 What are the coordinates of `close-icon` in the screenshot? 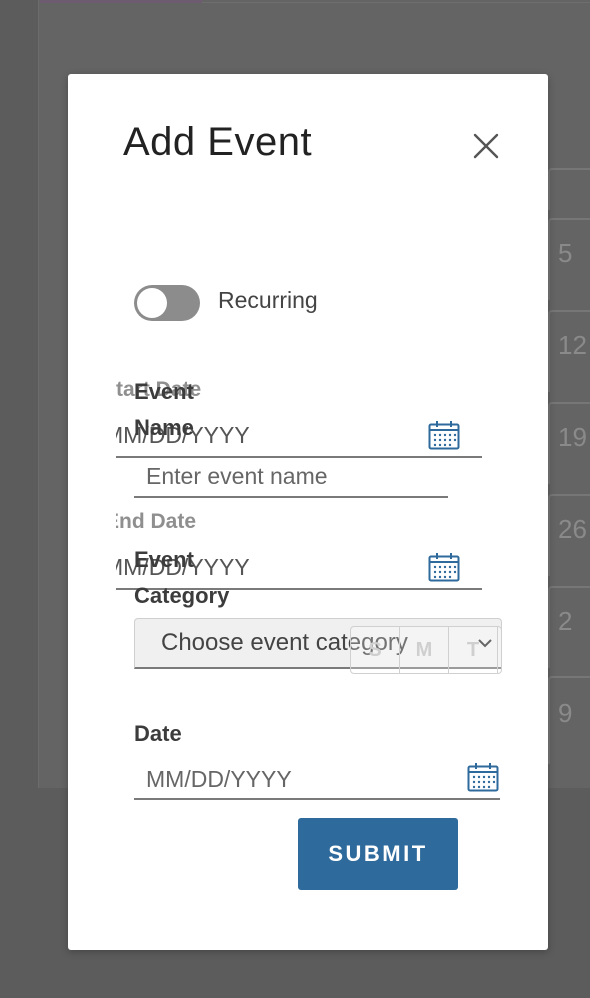 It's located at (486, 146).